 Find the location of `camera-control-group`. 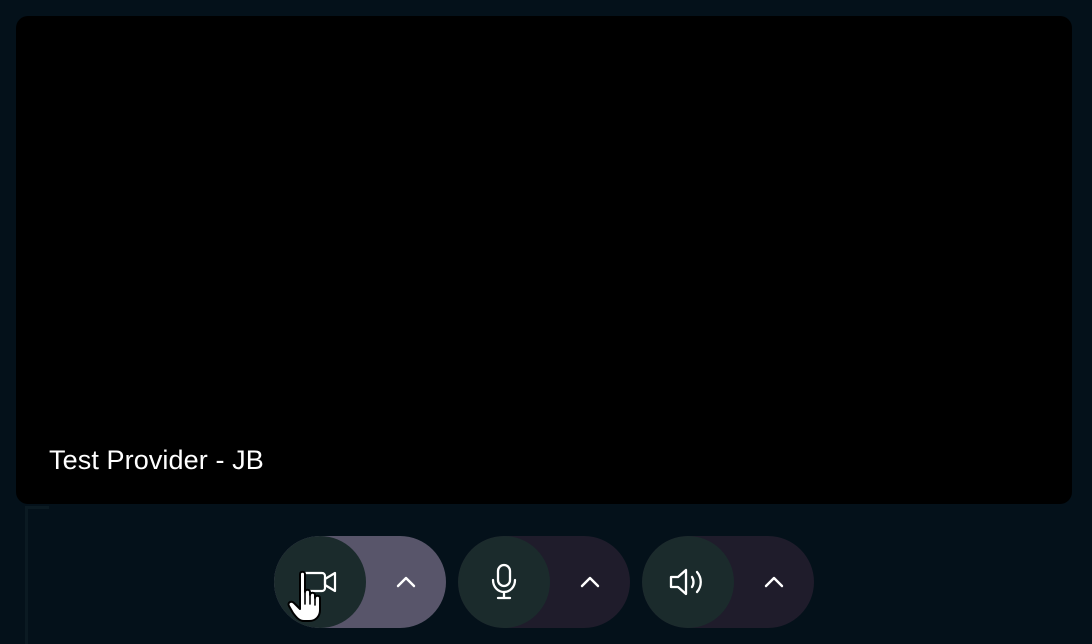

camera-control-group is located at coordinates (360, 582).